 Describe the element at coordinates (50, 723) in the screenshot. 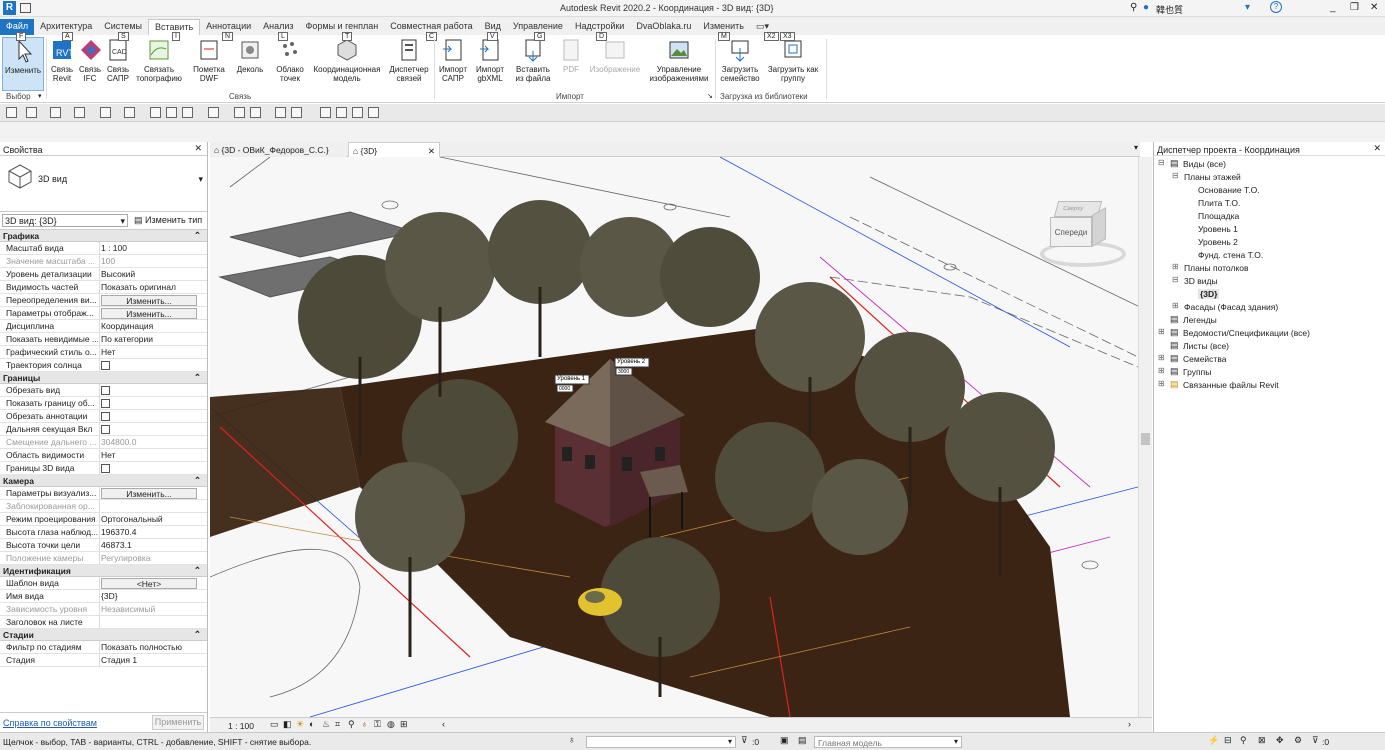

I see `properties-help-link: Справка по свойствам` at that location.